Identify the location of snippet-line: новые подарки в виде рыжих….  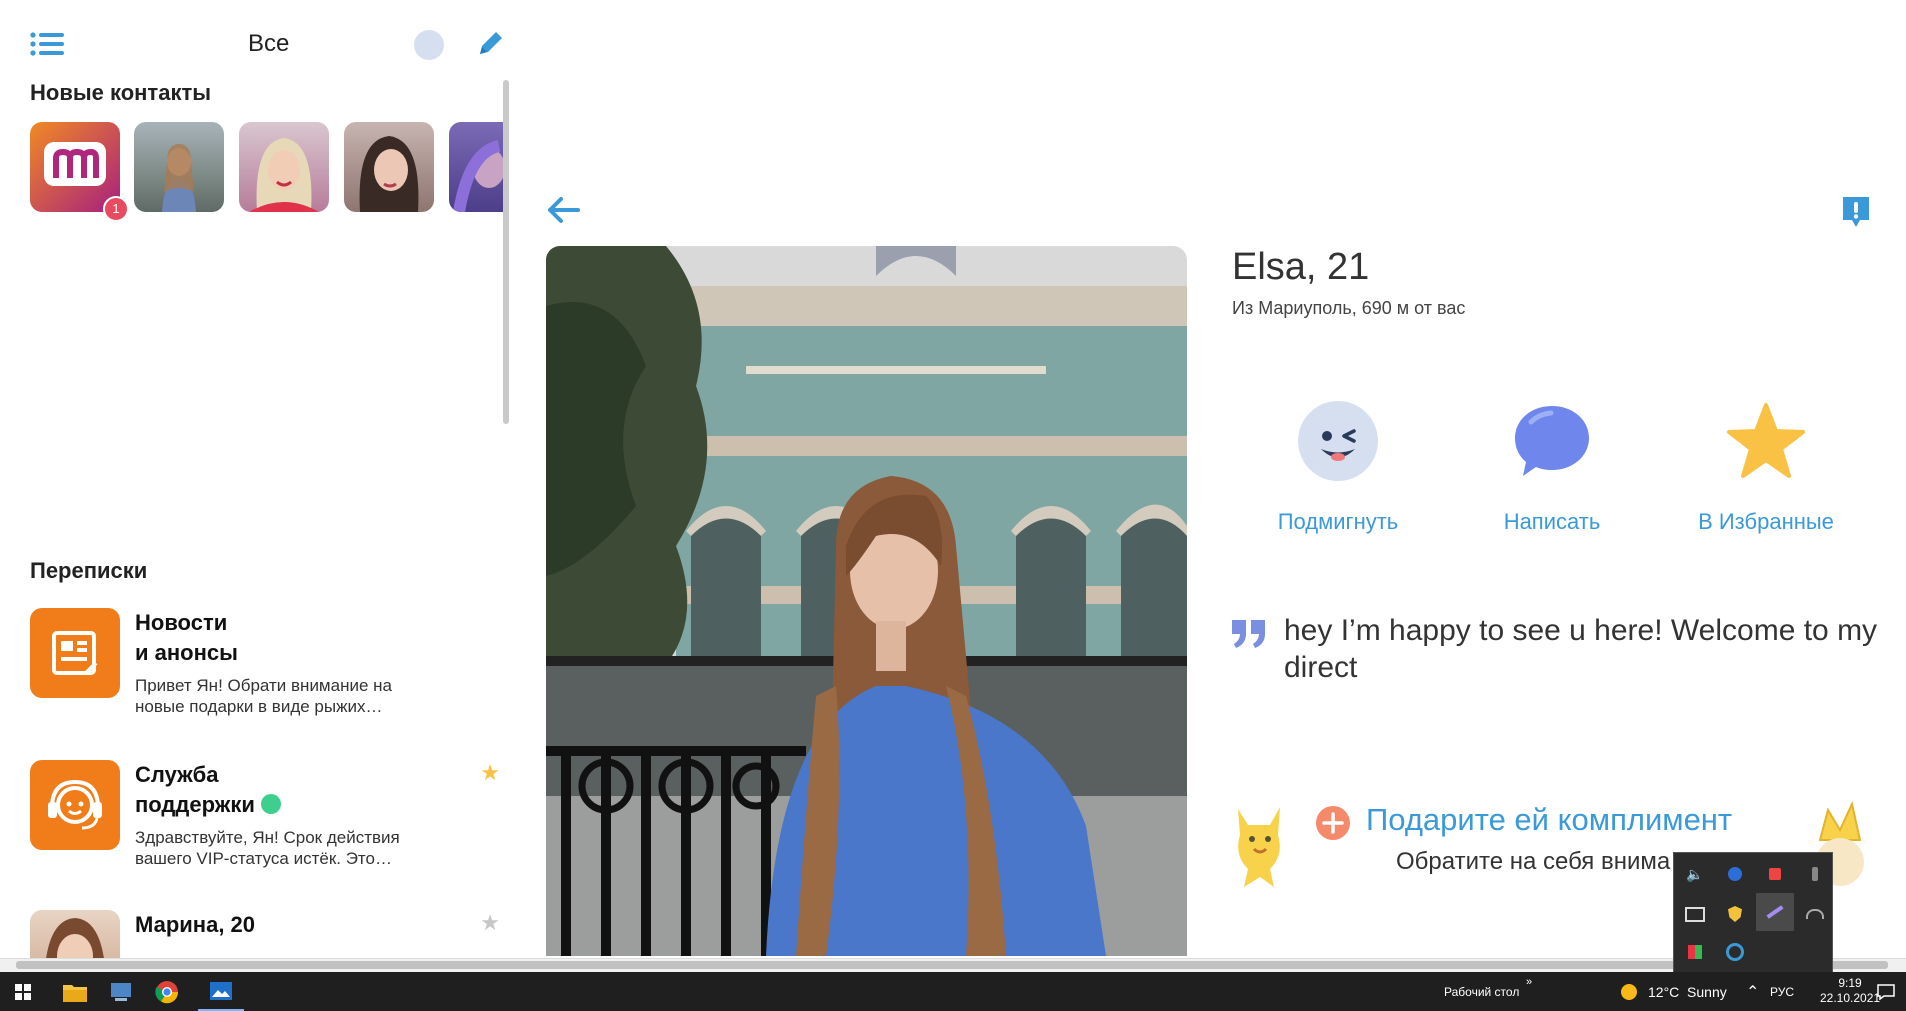
(259, 706).